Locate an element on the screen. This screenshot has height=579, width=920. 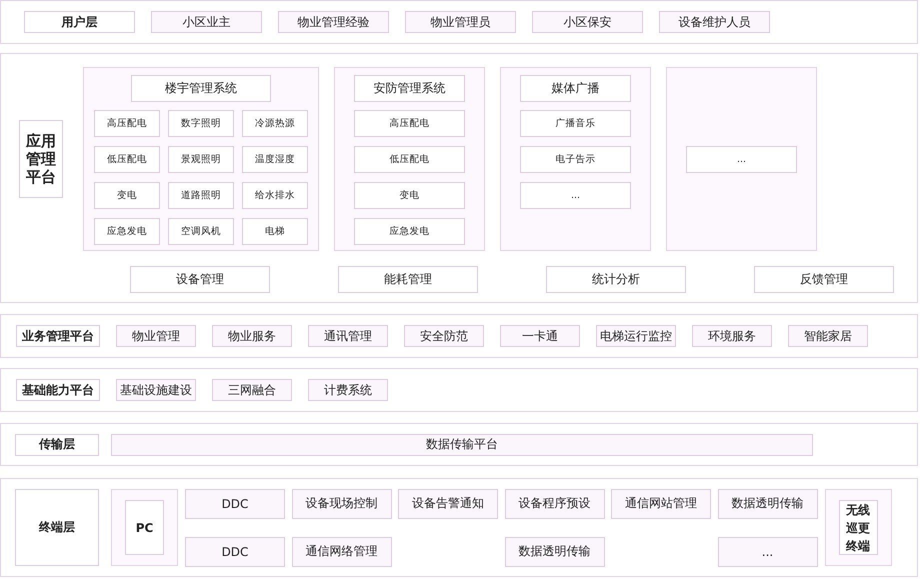
role-box: 物业管理员 is located at coordinates (460, 22).